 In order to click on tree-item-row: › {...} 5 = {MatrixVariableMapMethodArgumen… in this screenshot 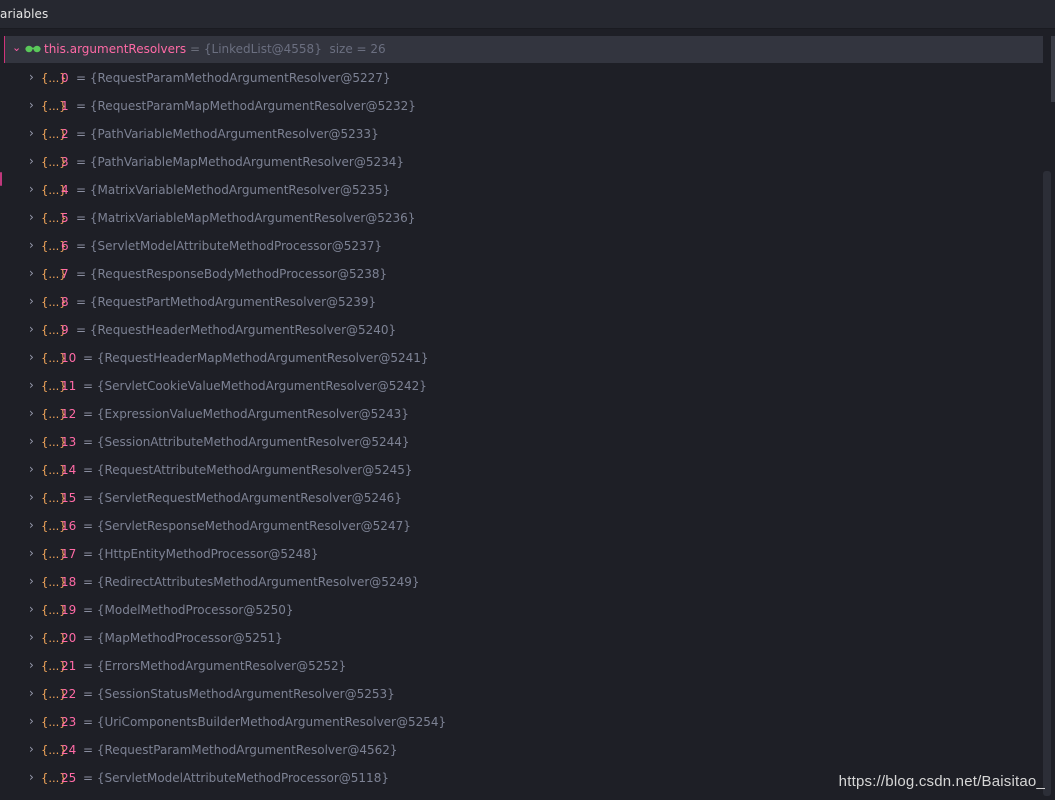, I will do `click(523, 218)`.